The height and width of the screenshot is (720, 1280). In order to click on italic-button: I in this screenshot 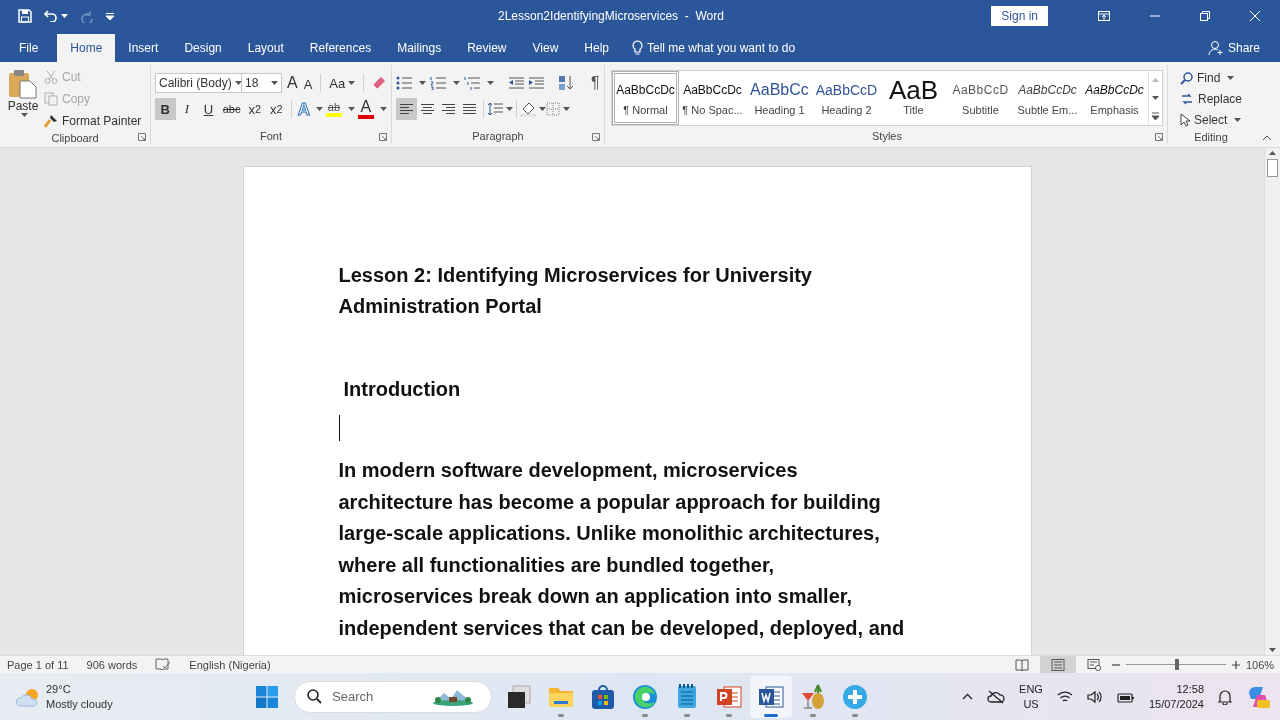, I will do `click(187, 109)`.